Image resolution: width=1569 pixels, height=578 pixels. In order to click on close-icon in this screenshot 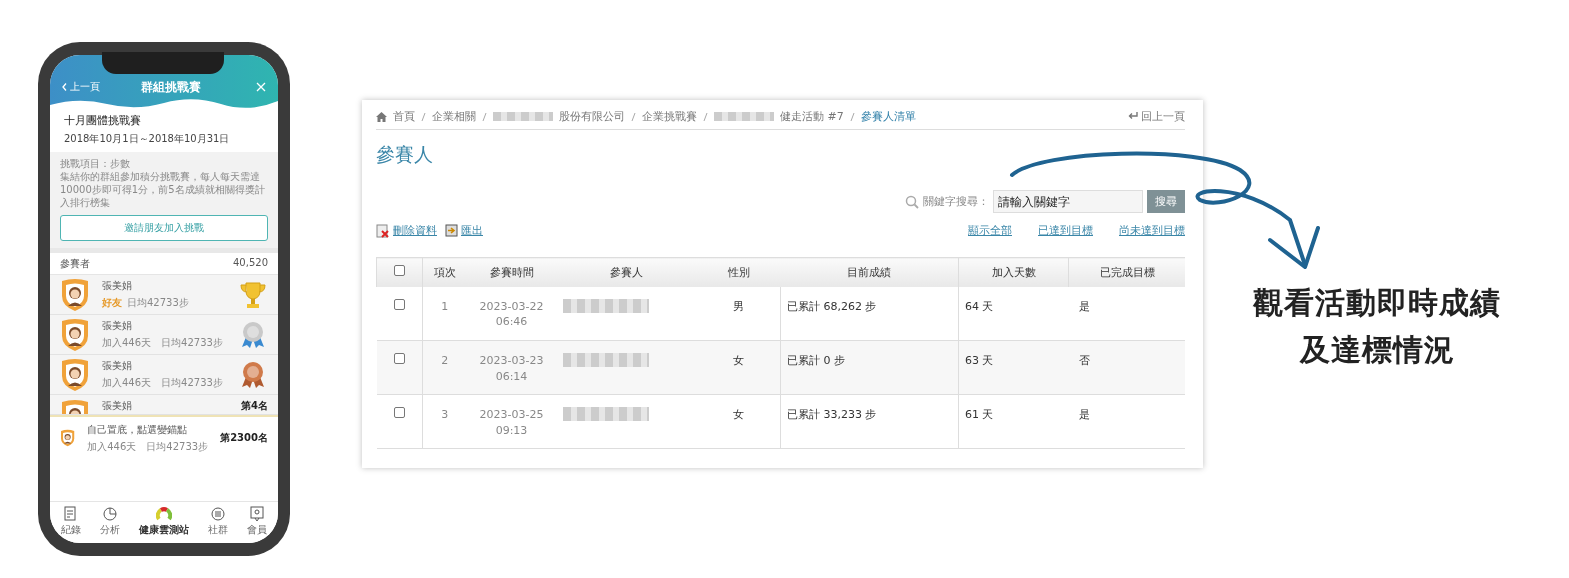, I will do `click(261, 87)`.